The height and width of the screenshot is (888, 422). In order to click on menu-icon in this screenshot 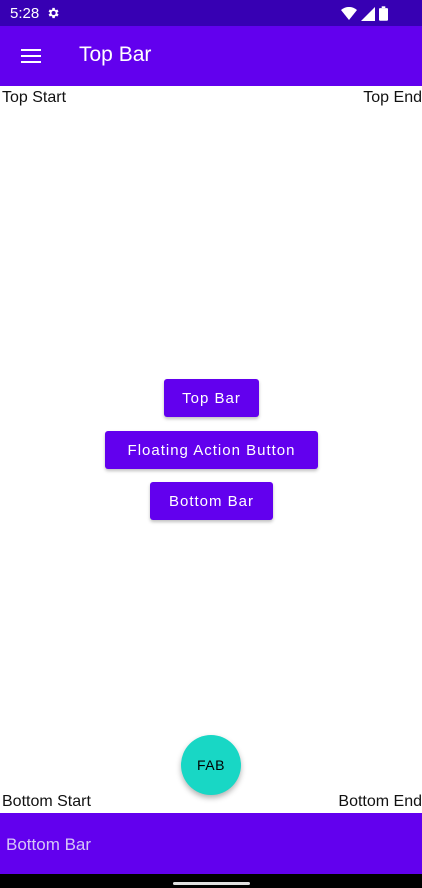, I will do `click(31, 56)`.